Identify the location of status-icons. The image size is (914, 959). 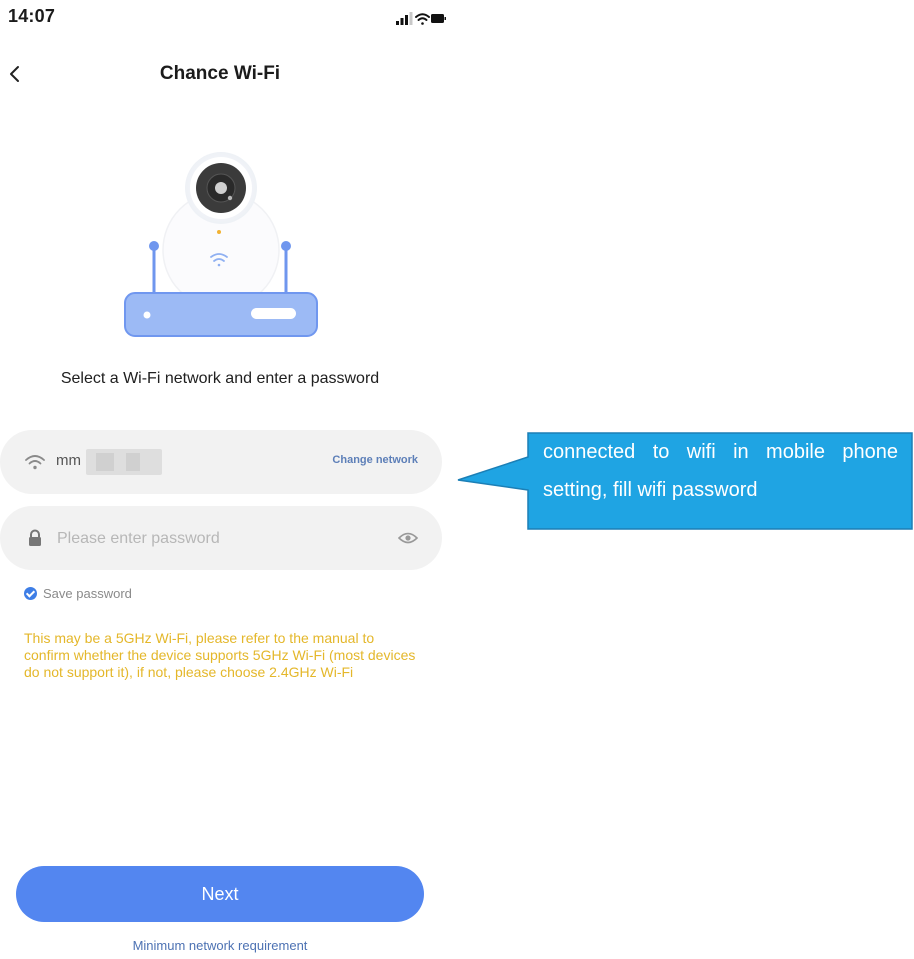
(421, 18).